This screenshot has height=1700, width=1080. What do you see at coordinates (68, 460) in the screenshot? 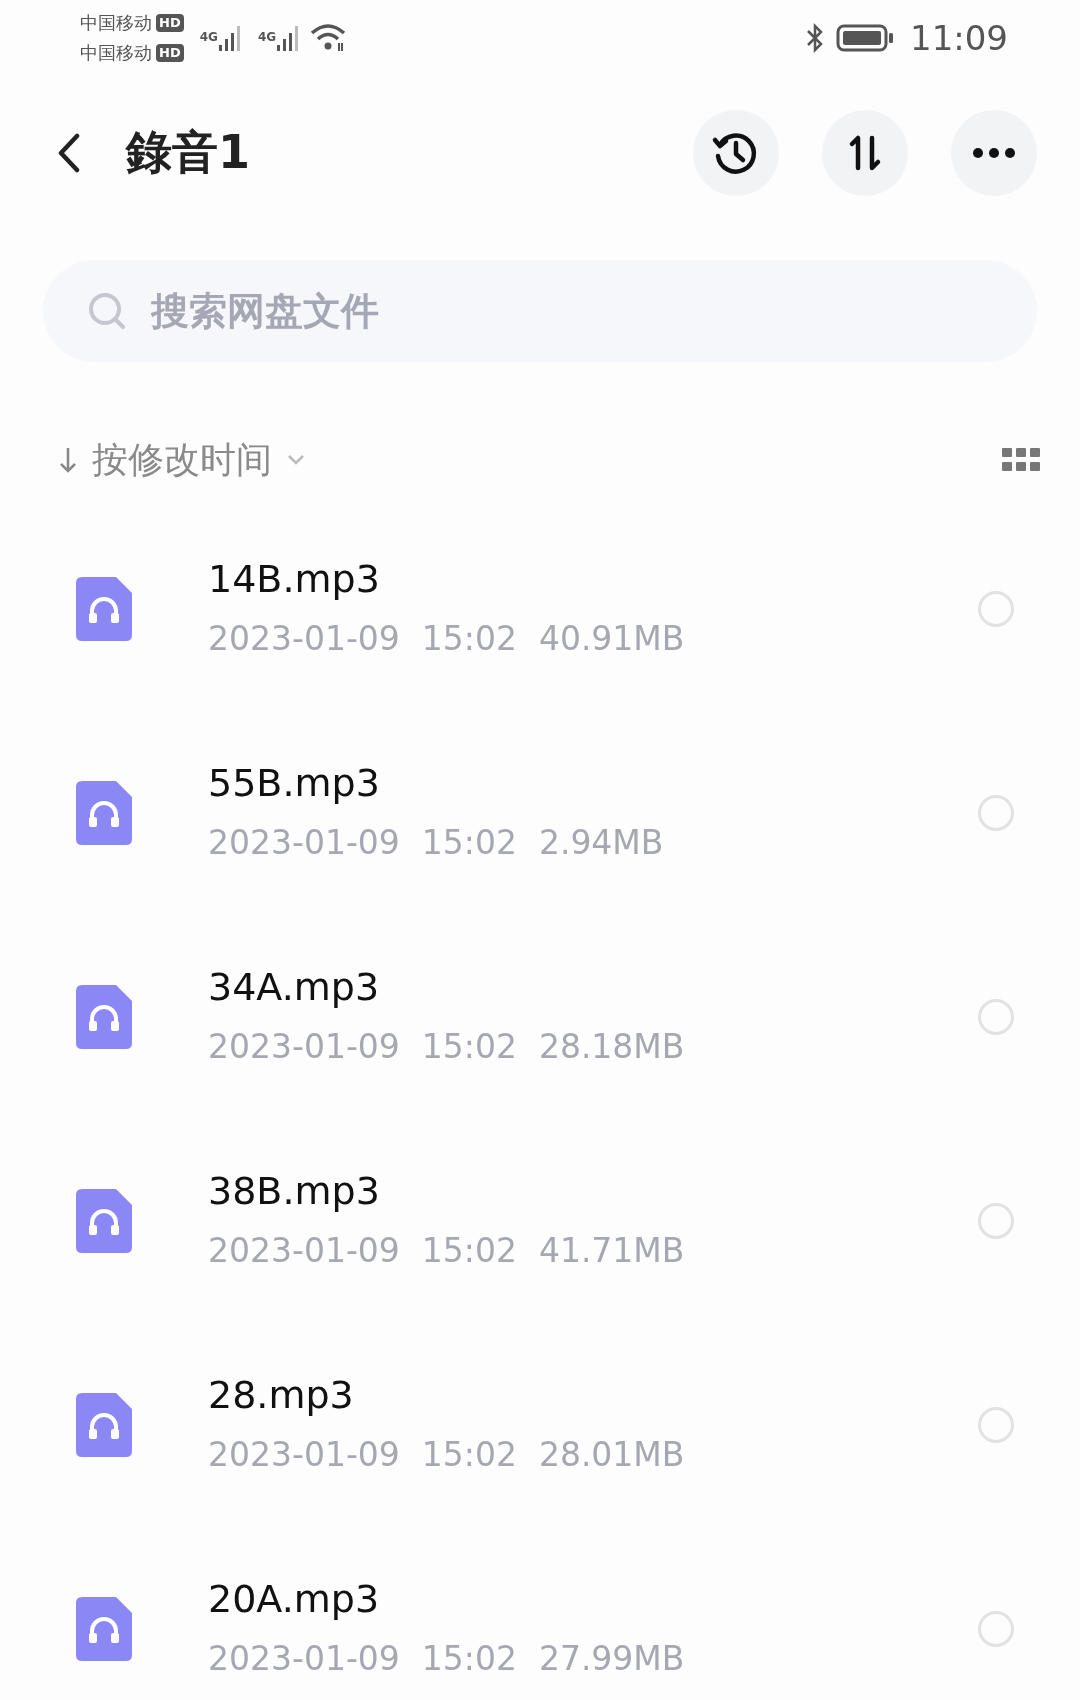
I see `down-arrow-icon` at bounding box center [68, 460].